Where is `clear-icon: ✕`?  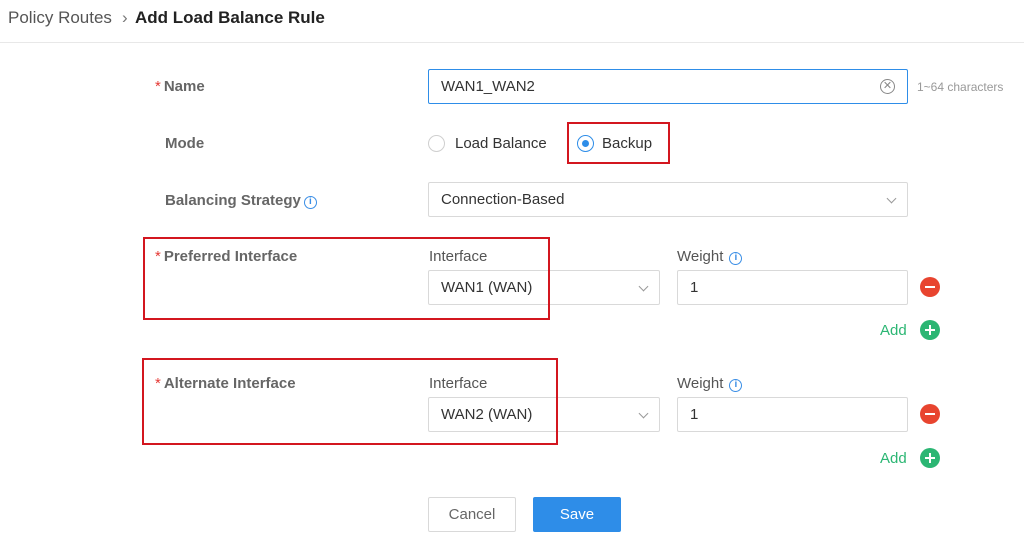 clear-icon: ✕ is located at coordinates (887, 86).